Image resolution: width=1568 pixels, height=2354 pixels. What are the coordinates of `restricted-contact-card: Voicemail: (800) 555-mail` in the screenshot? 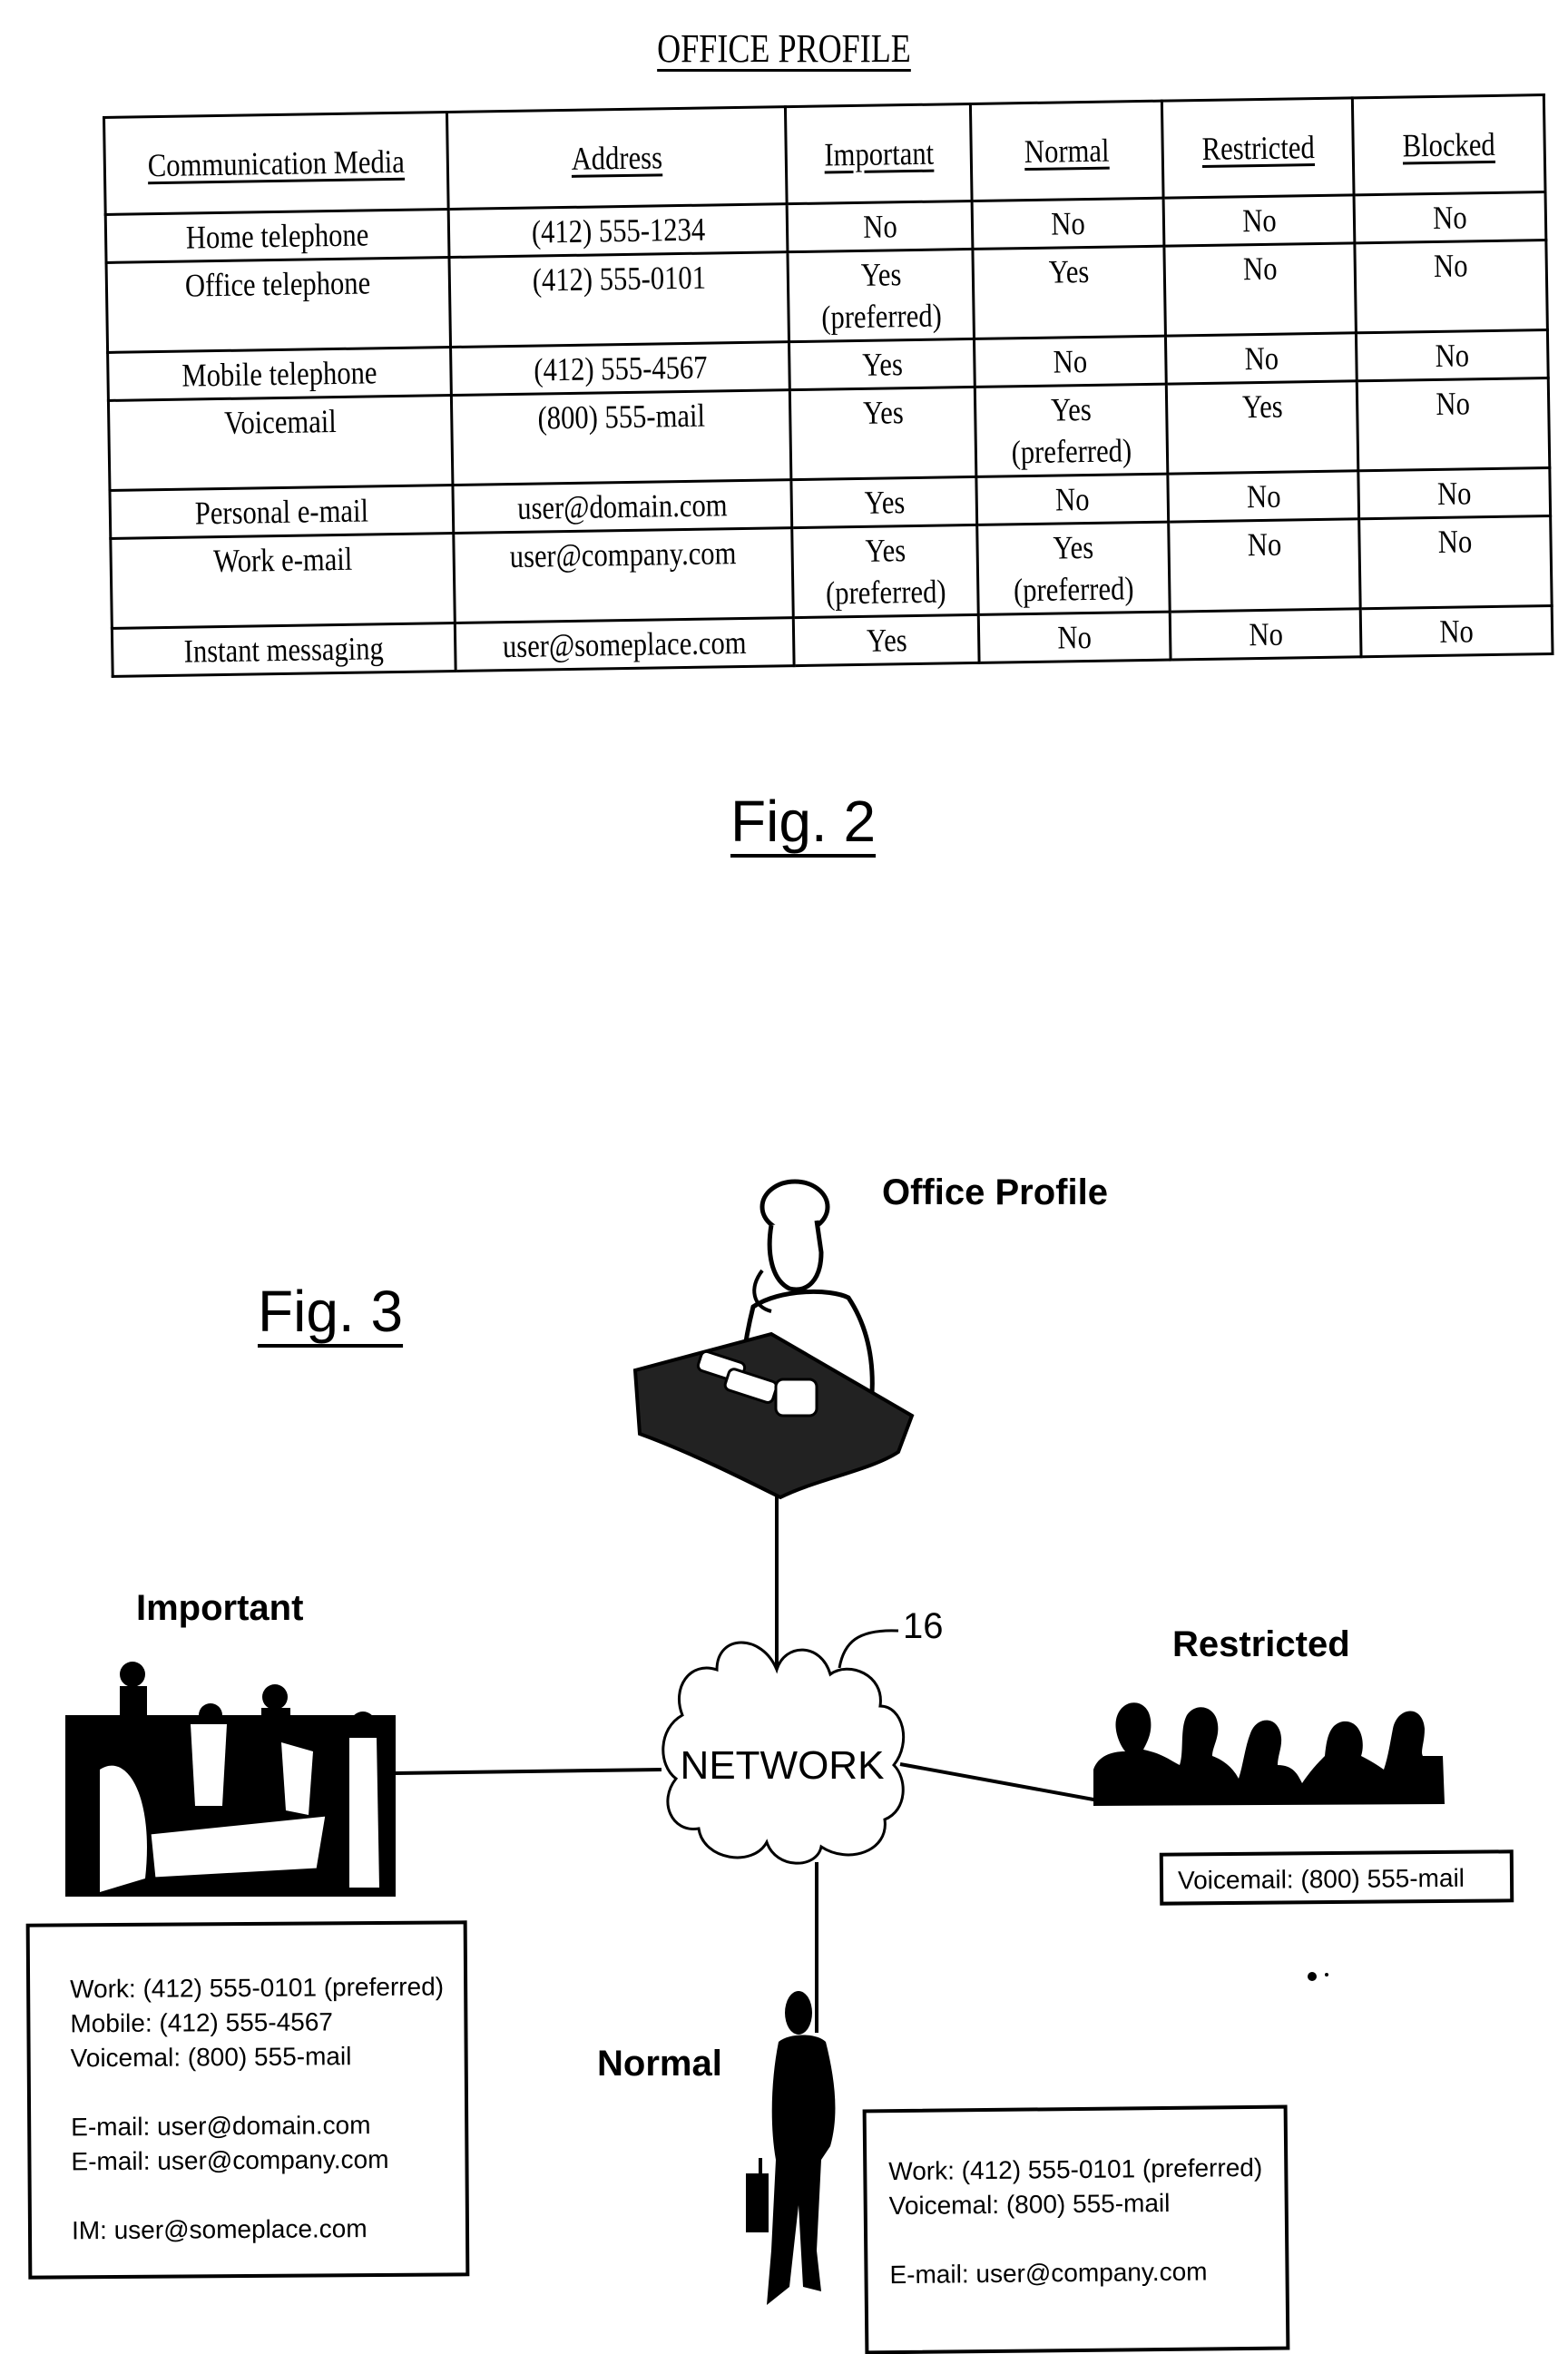 It's located at (1336, 1878).